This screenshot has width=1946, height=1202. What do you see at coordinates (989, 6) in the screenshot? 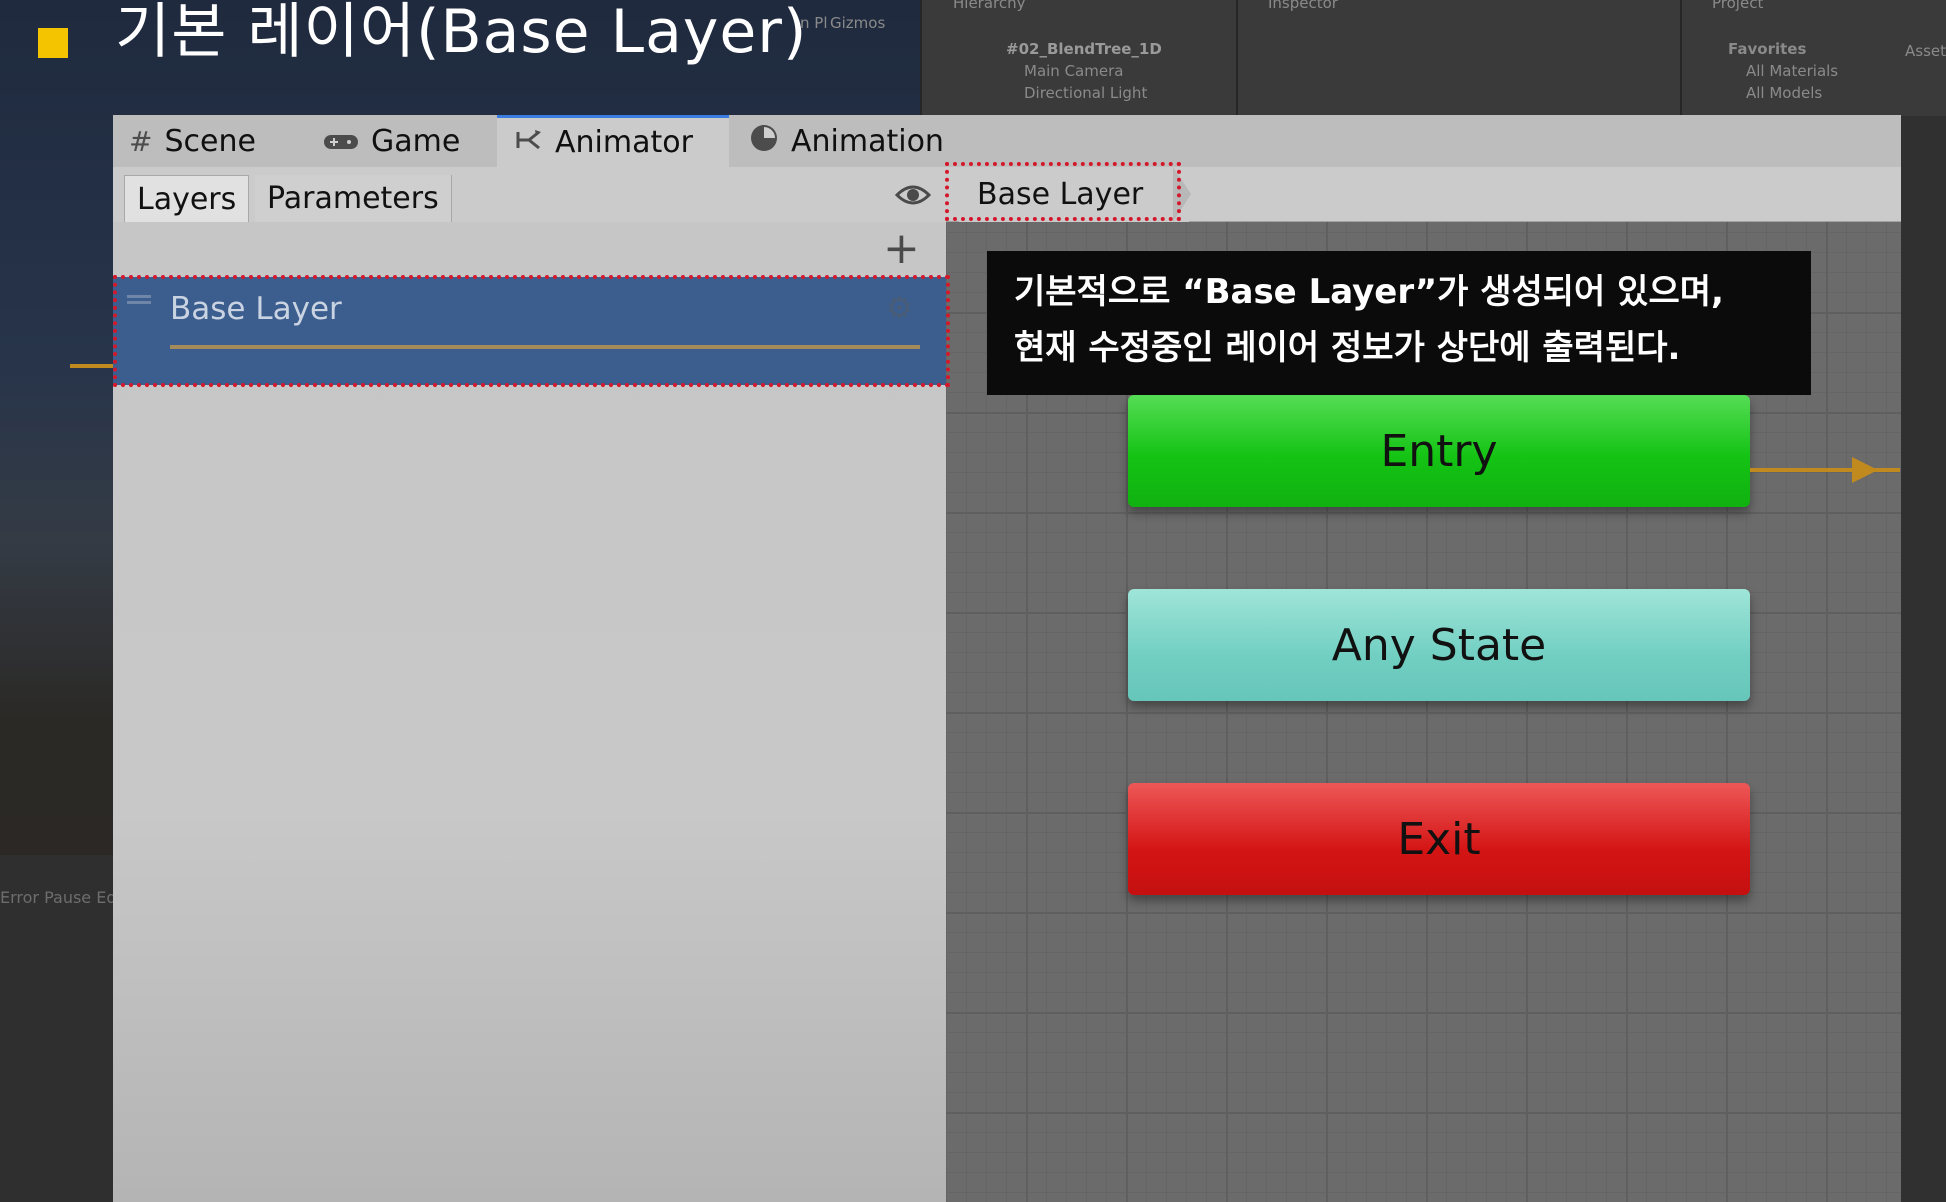
I see `background-hierarchy-tab: Hierarchy` at bounding box center [989, 6].